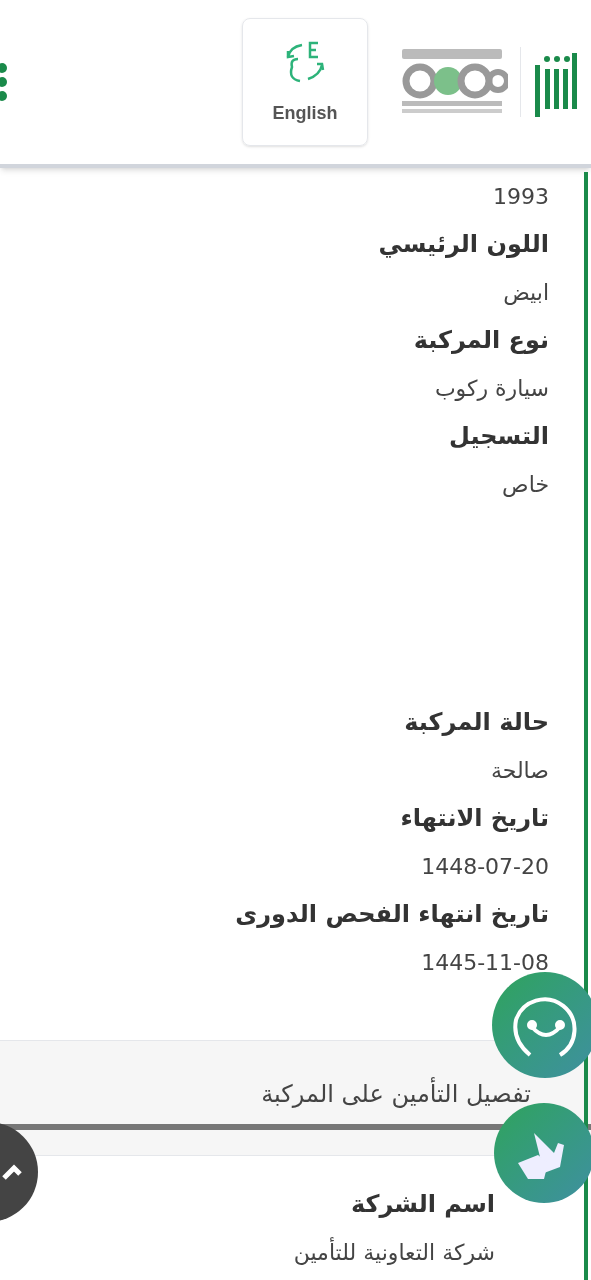 Image resolution: width=591 pixels, height=1280 pixels. What do you see at coordinates (393, 1251) in the screenshot?
I see `field-value: شركة التعاونية للتأمين` at bounding box center [393, 1251].